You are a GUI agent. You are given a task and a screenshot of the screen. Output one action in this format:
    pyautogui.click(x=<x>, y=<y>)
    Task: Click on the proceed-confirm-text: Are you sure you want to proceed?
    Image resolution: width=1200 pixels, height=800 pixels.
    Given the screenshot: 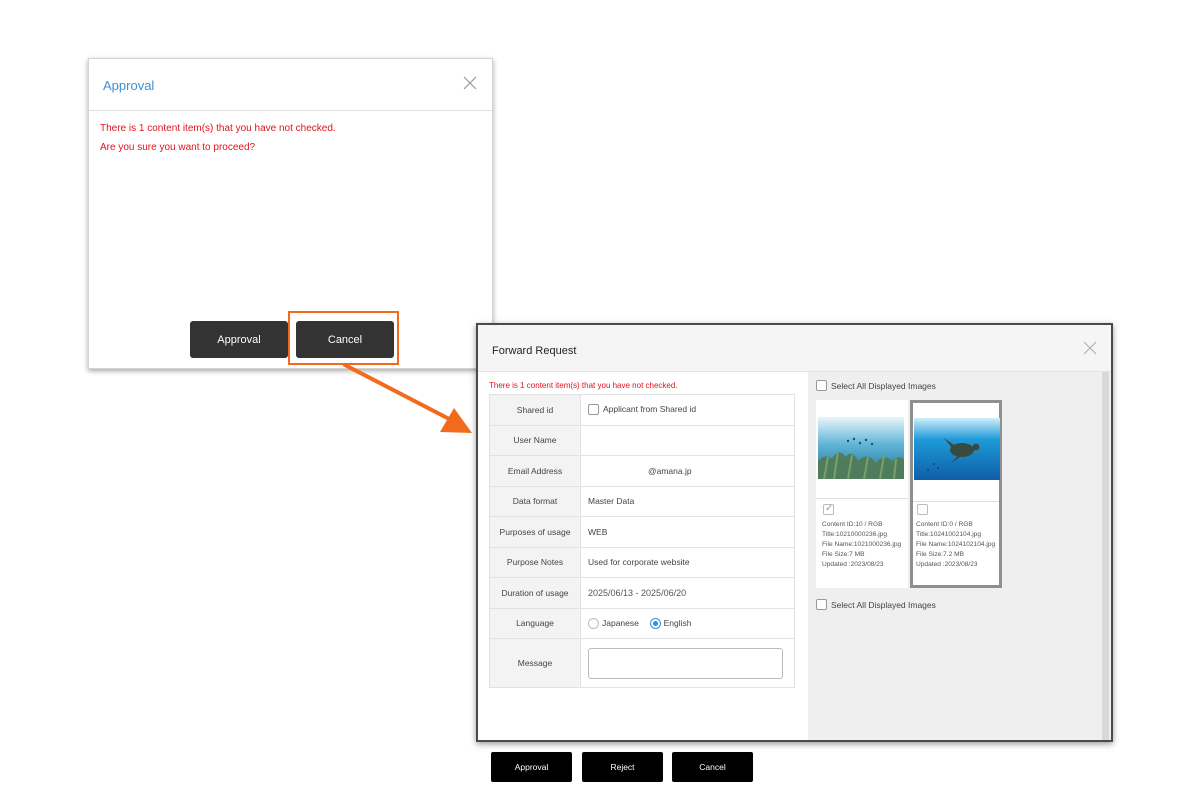 What is the action you would take?
    pyautogui.click(x=178, y=147)
    